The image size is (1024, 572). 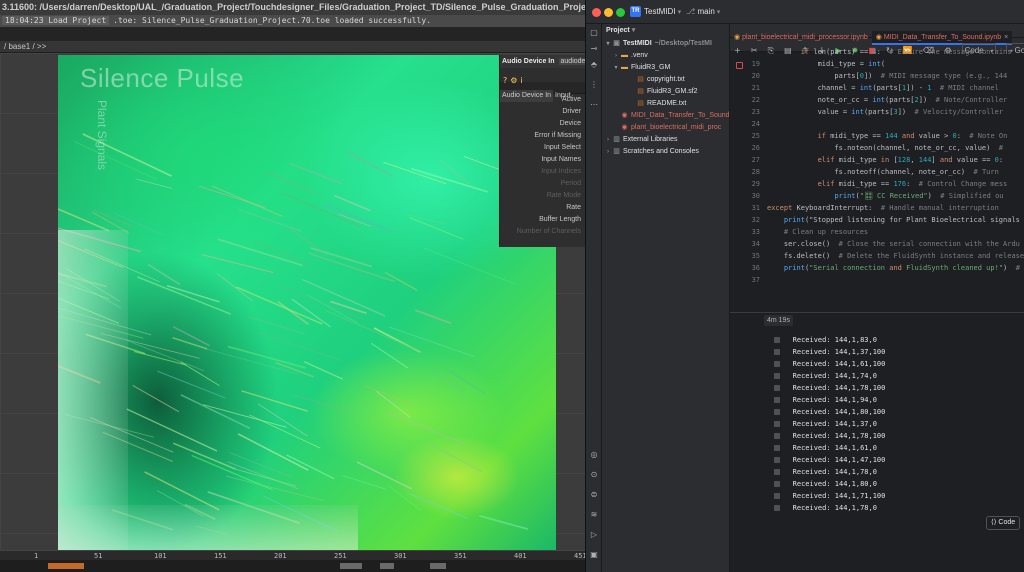 What do you see at coordinates (624, 67) in the screenshot?
I see `folder-icon: ▬` at bounding box center [624, 67].